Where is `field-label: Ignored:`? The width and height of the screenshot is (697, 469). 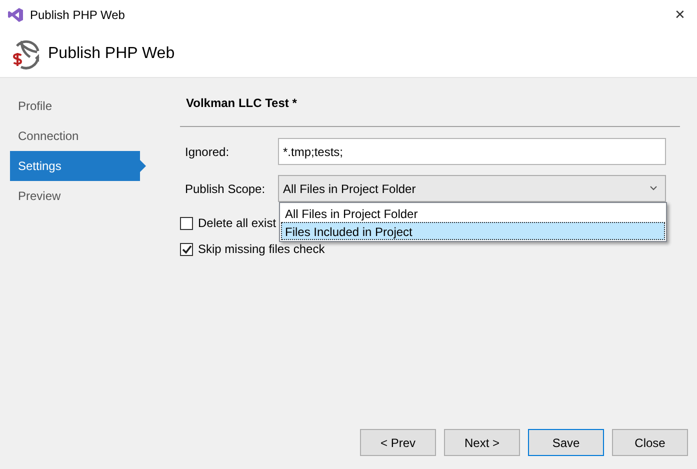
field-label: Ignored: is located at coordinates (207, 152).